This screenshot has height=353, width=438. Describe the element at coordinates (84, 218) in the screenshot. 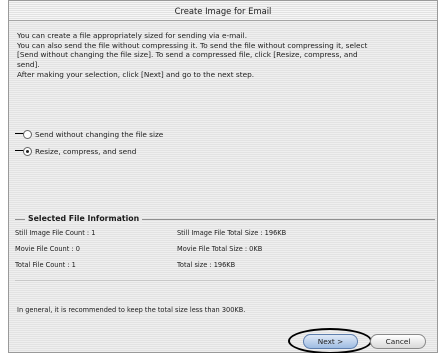

I see `selected-file-information-title: Selected File Information` at that location.